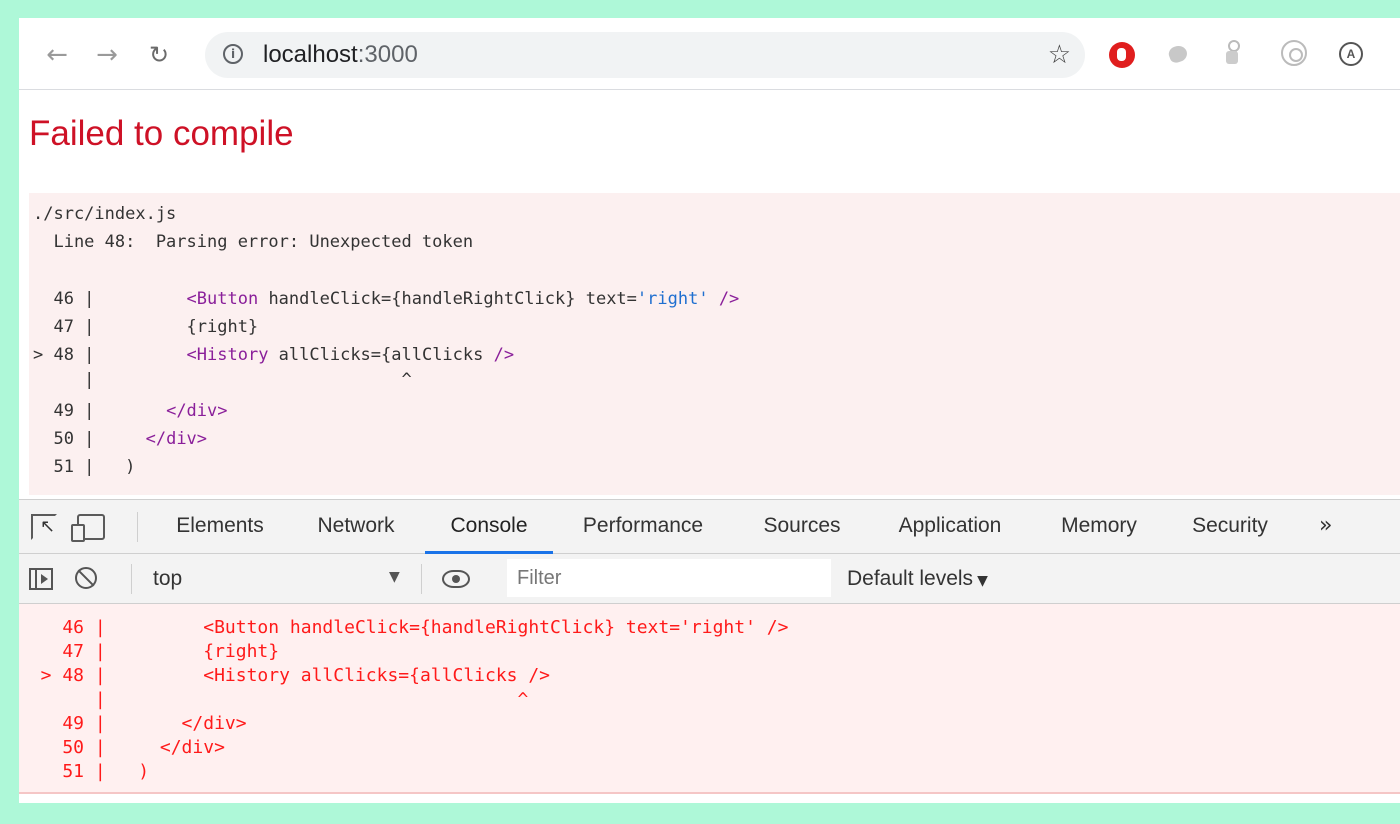 This screenshot has width=1400, height=824. What do you see at coordinates (802, 527) in the screenshot?
I see `tab-sources: Sources` at bounding box center [802, 527].